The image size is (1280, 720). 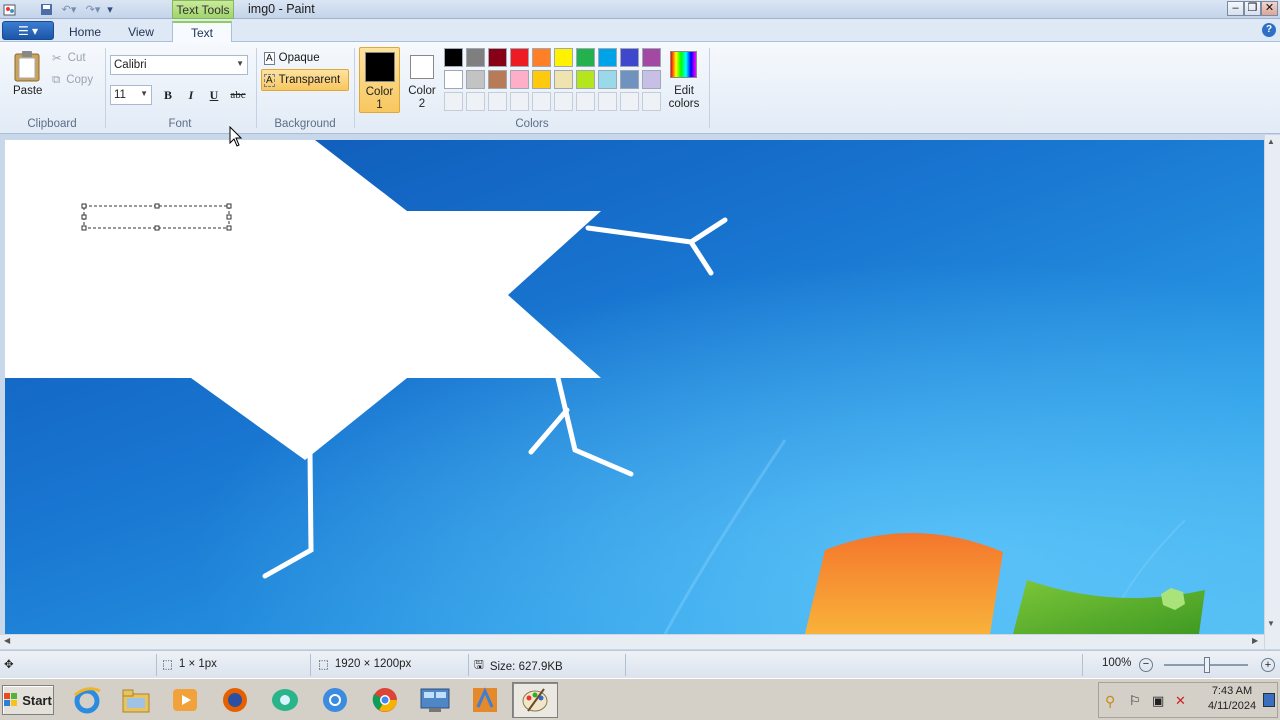 What do you see at coordinates (1110, 701) in the screenshot?
I see `search-icon: ⚲` at bounding box center [1110, 701].